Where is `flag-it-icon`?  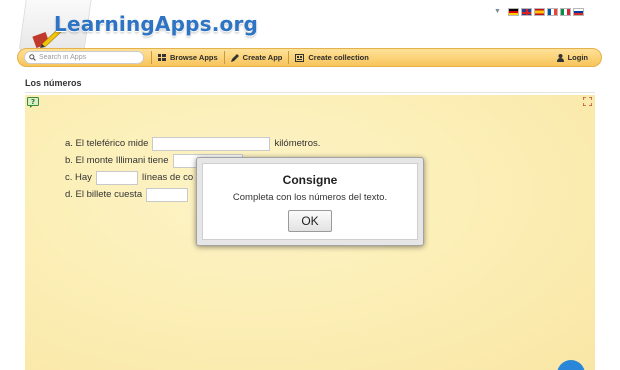
flag-it-icon is located at coordinates (565, 12).